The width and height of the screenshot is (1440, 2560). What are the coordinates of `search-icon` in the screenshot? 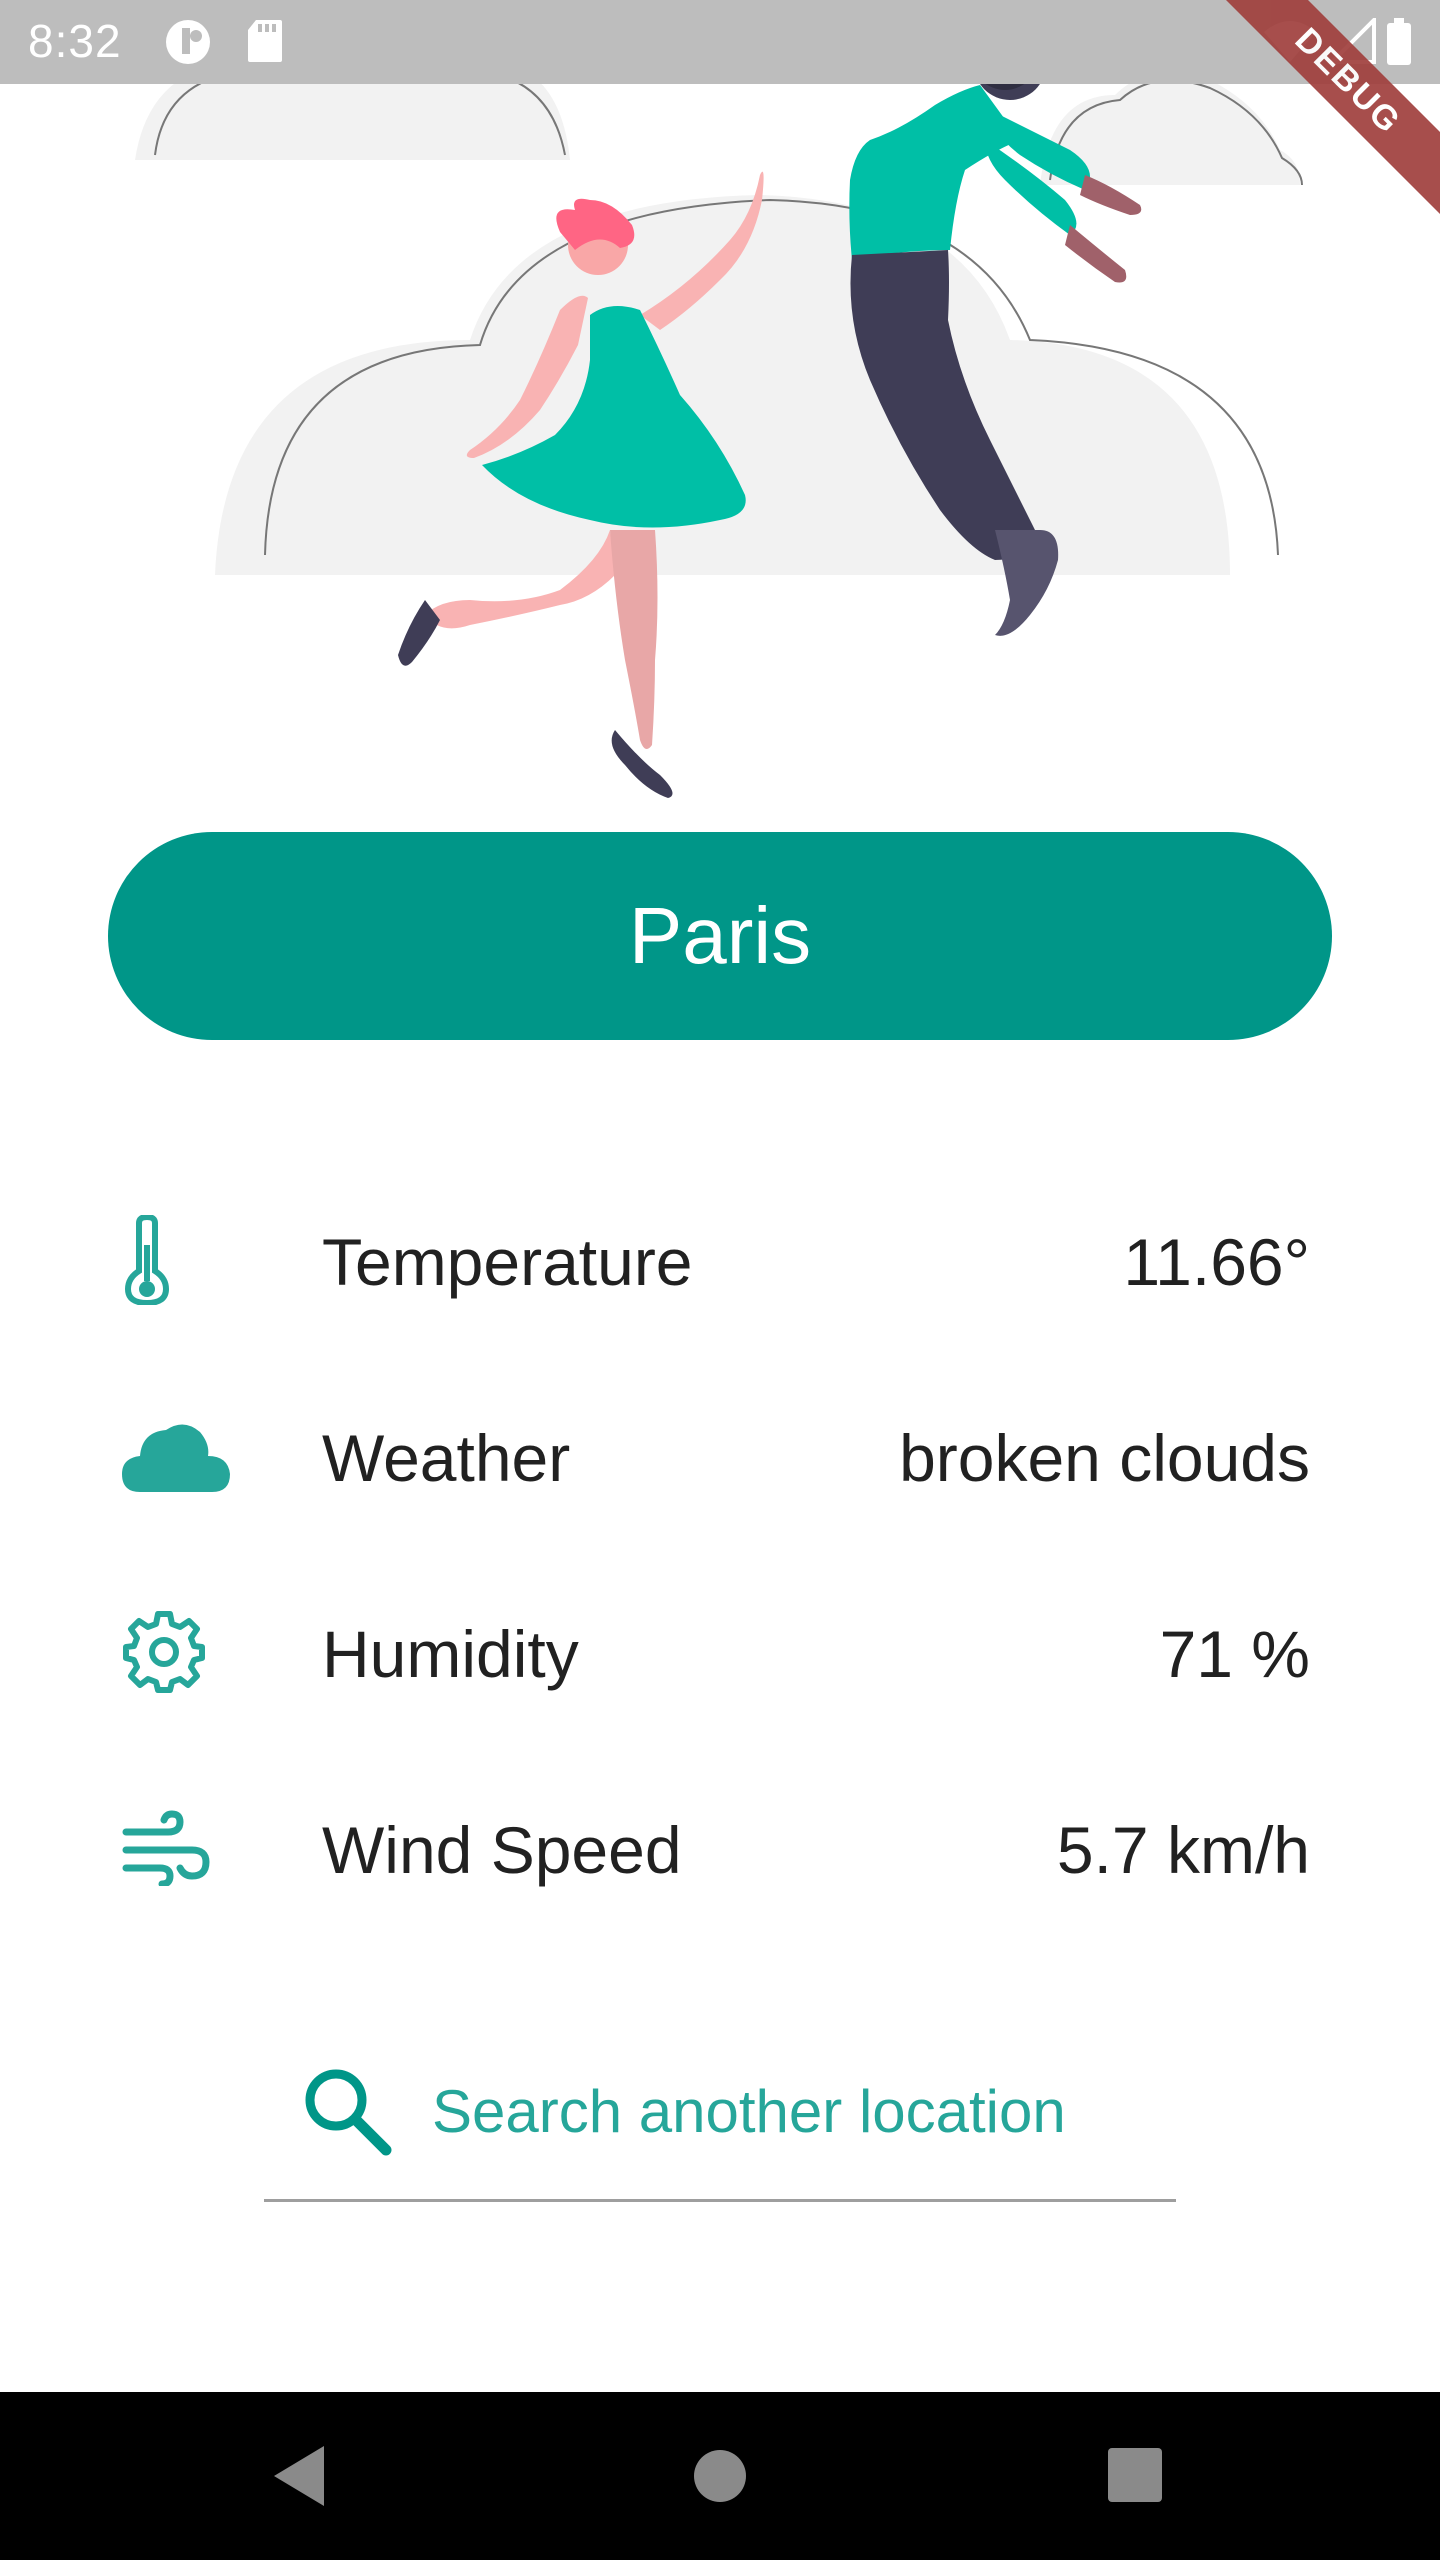 It's located at (346, 2110).